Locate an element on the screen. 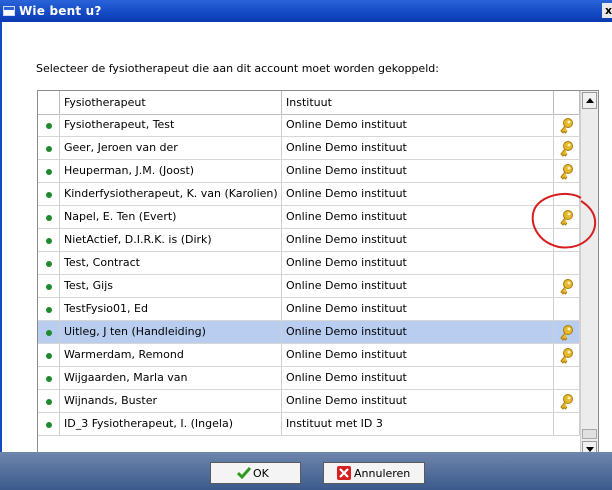 This screenshot has height=490, width=612. grid-header: Fysiotherapeut Instituut is located at coordinates (309, 103).